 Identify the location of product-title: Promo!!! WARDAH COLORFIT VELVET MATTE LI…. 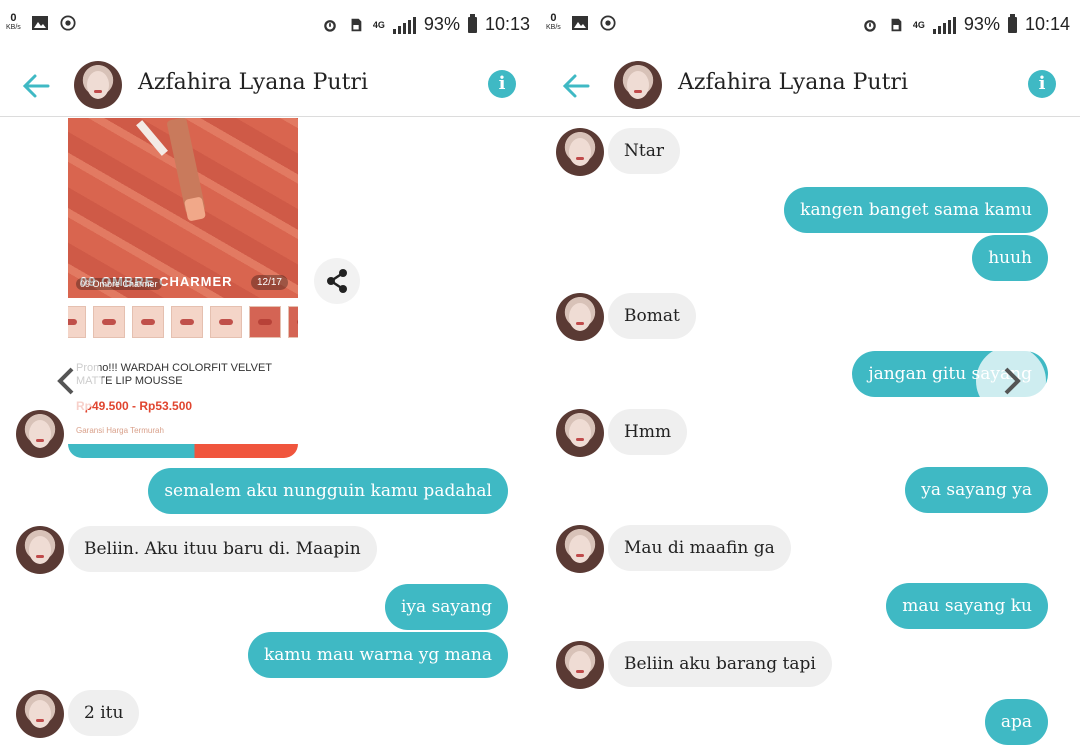
(174, 374).